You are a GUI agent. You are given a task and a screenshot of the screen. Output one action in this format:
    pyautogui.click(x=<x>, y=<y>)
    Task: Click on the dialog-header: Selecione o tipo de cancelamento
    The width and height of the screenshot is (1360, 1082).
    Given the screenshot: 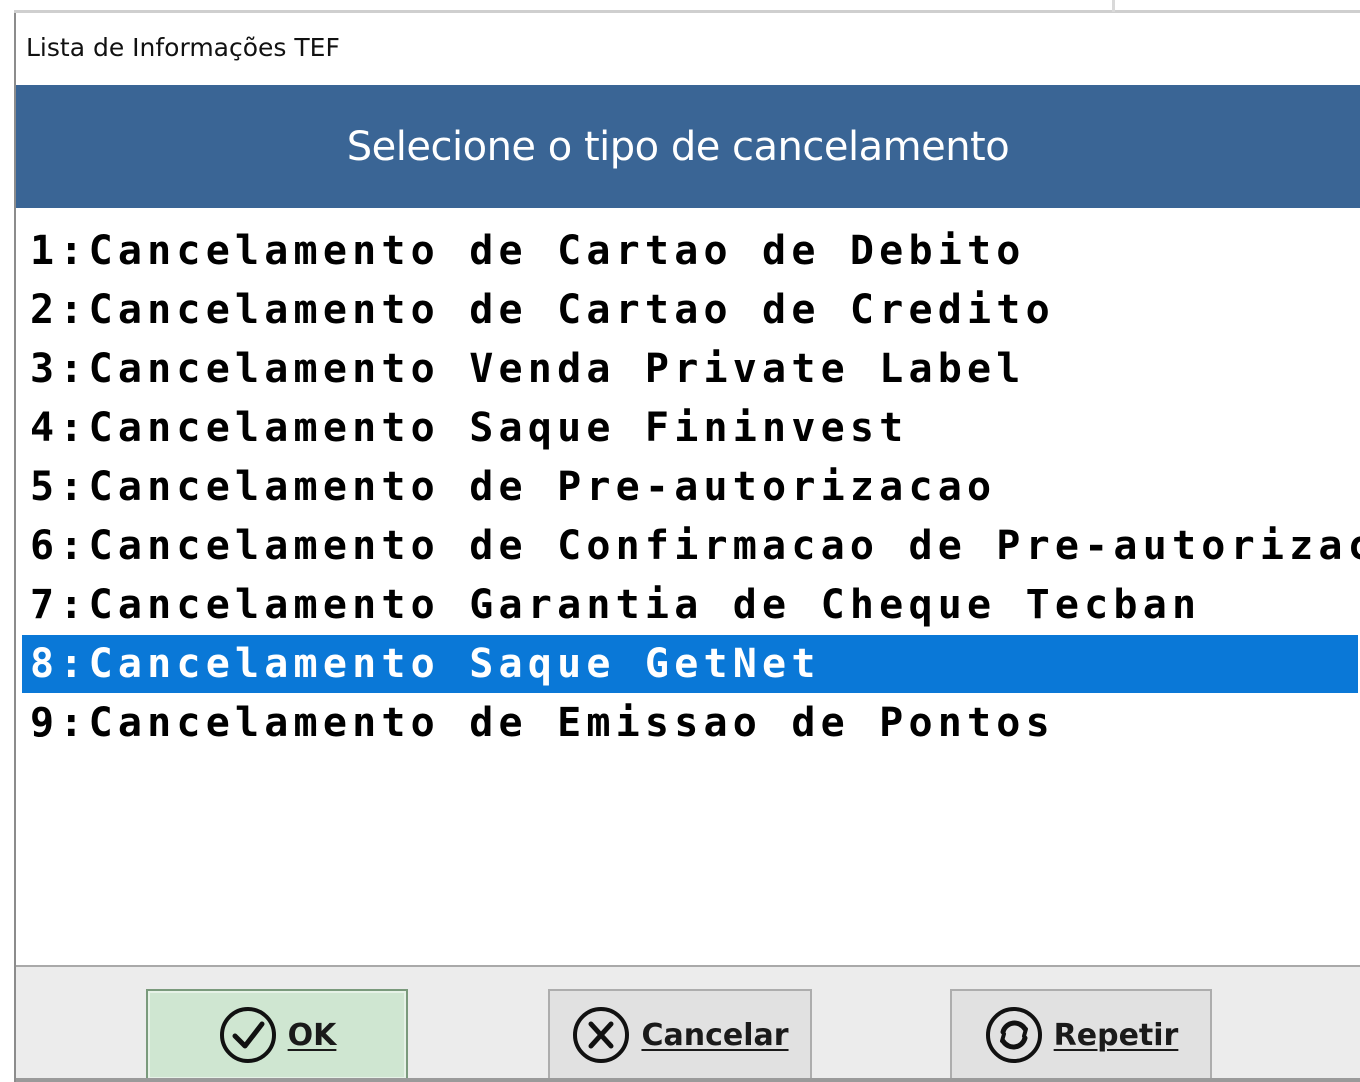 What is the action you would take?
    pyautogui.click(x=688, y=146)
    